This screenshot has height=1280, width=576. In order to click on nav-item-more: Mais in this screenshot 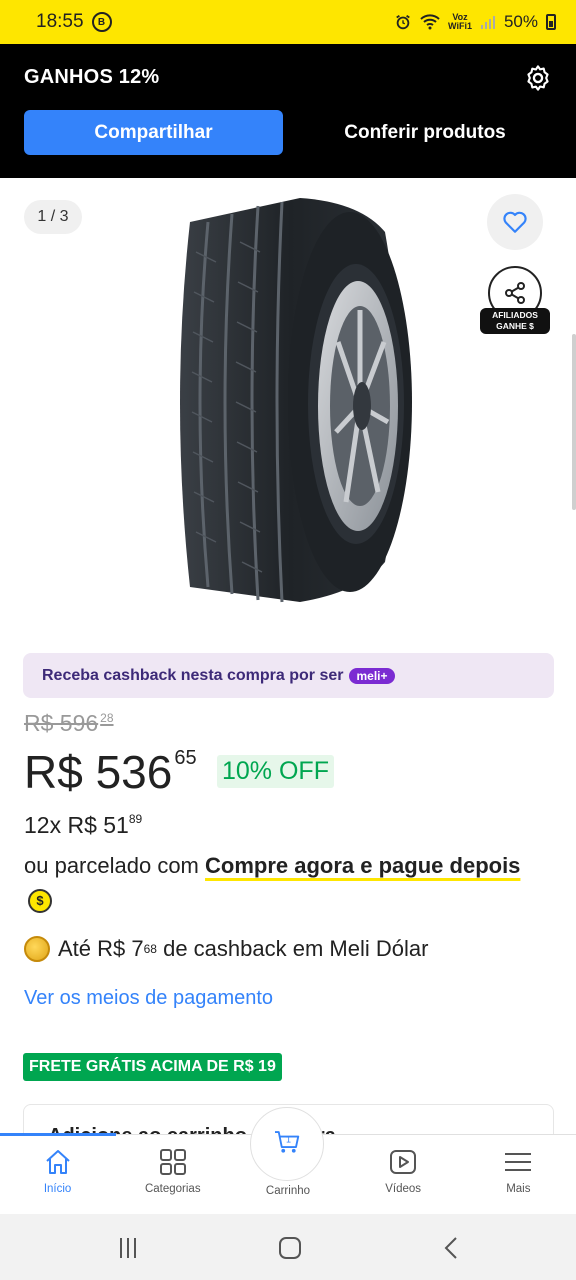, I will do `click(518, 1175)`.